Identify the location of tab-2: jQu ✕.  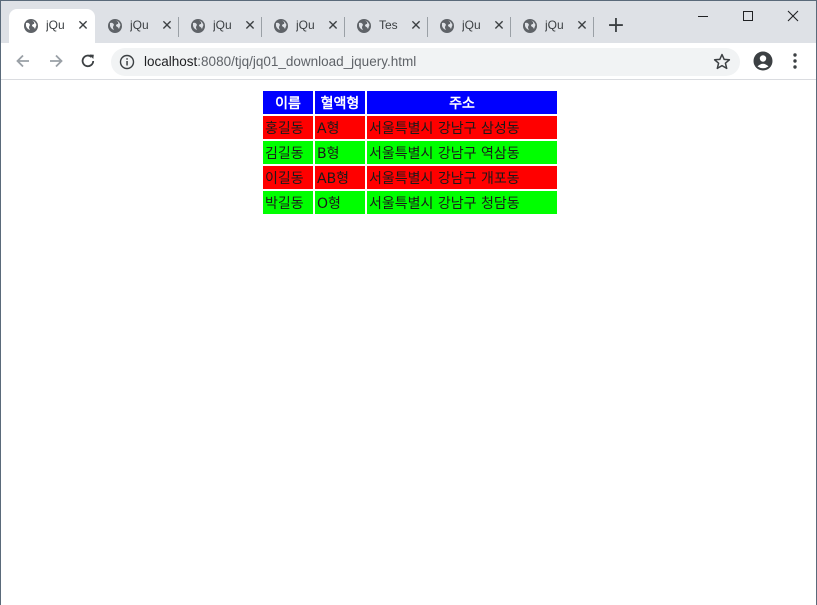
(136, 26).